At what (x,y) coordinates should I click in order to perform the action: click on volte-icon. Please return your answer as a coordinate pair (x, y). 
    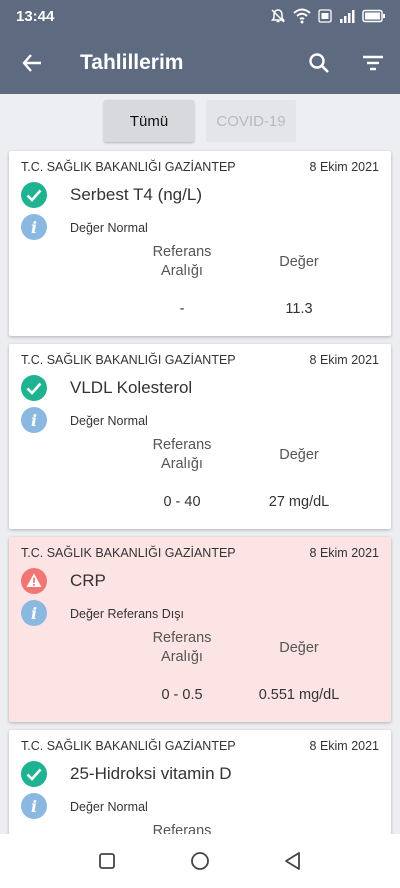
    Looking at the image, I should click on (325, 16).